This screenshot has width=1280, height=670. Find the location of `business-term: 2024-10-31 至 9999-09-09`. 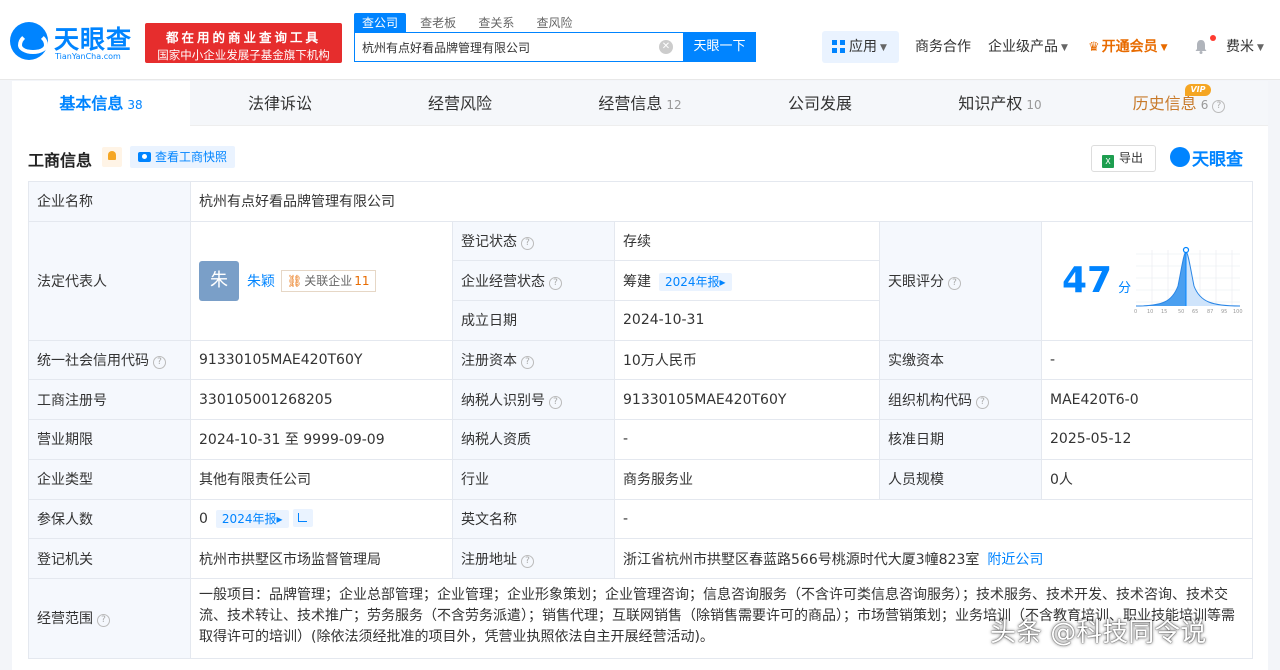

business-term: 2024-10-31 至 9999-09-09 is located at coordinates (321, 439).